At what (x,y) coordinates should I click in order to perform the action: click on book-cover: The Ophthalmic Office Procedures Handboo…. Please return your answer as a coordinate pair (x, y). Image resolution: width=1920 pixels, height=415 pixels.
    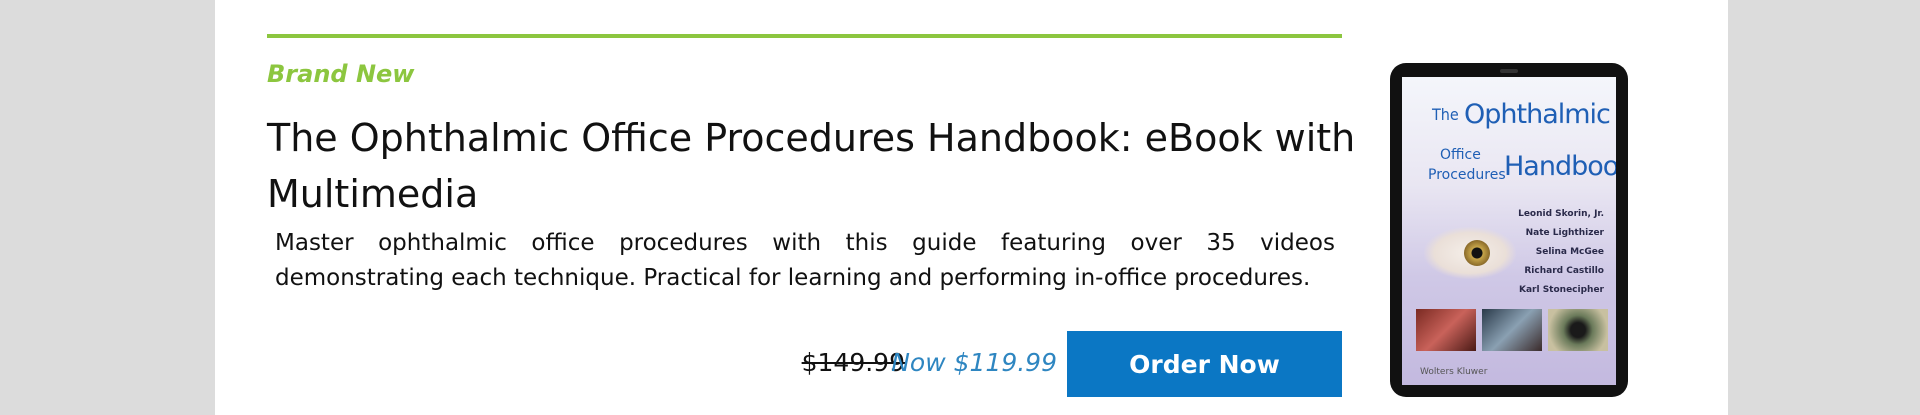
    Looking at the image, I should click on (1509, 231).